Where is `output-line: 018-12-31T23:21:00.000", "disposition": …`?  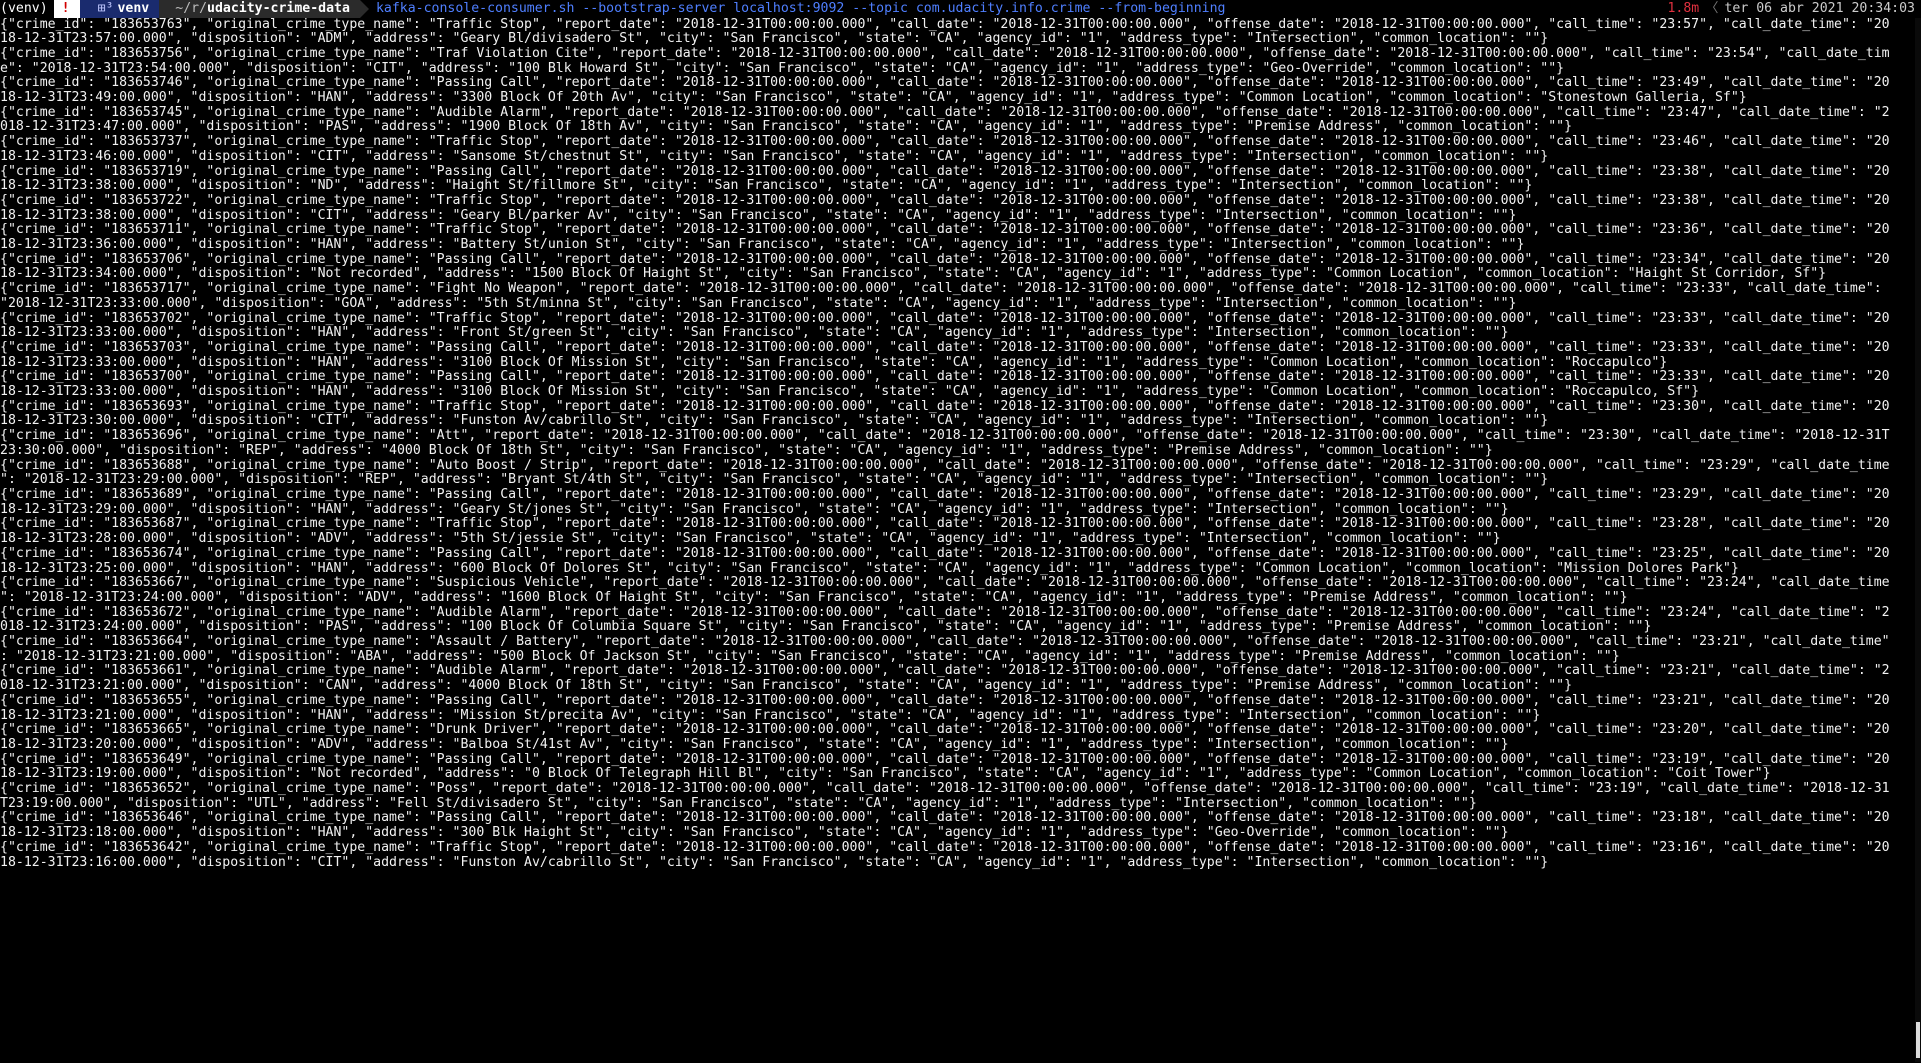 output-line: 018-12-31T23:21:00.000", "disposition": … is located at coordinates (786, 686).